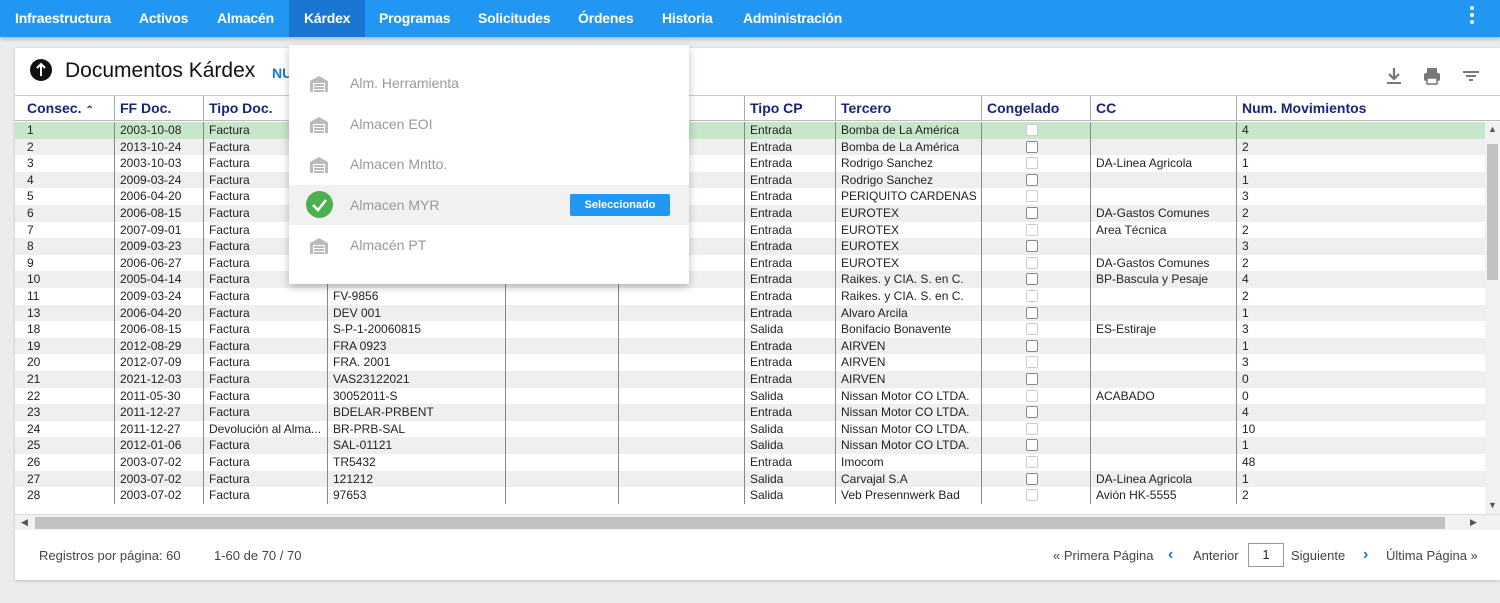  I want to click on nav-historia: Historia, so click(687, 18).